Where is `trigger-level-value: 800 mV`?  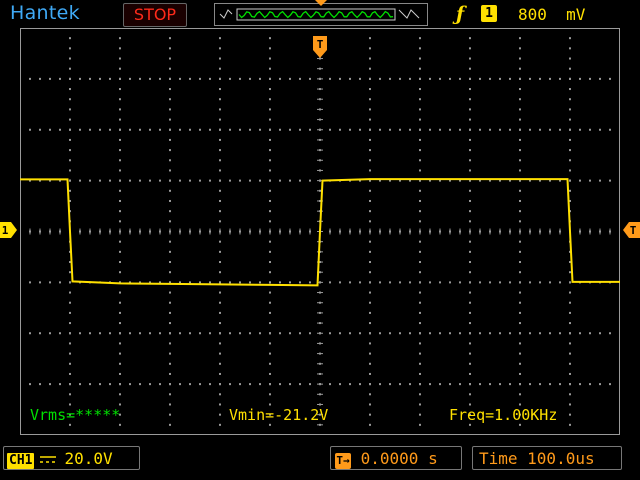
trigger-level-value: 800 mV is located at coordinates (552, 14).